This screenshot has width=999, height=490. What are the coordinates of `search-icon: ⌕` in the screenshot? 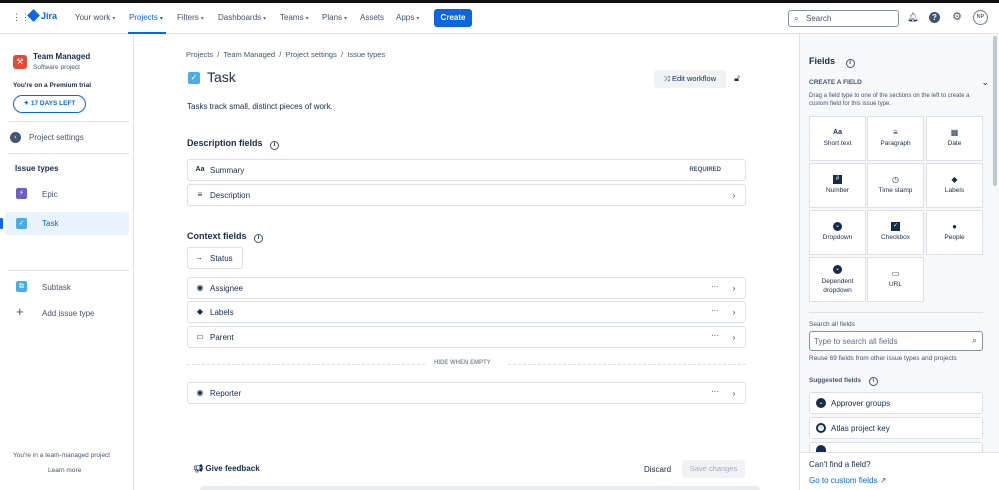 It's located at (974, 340).